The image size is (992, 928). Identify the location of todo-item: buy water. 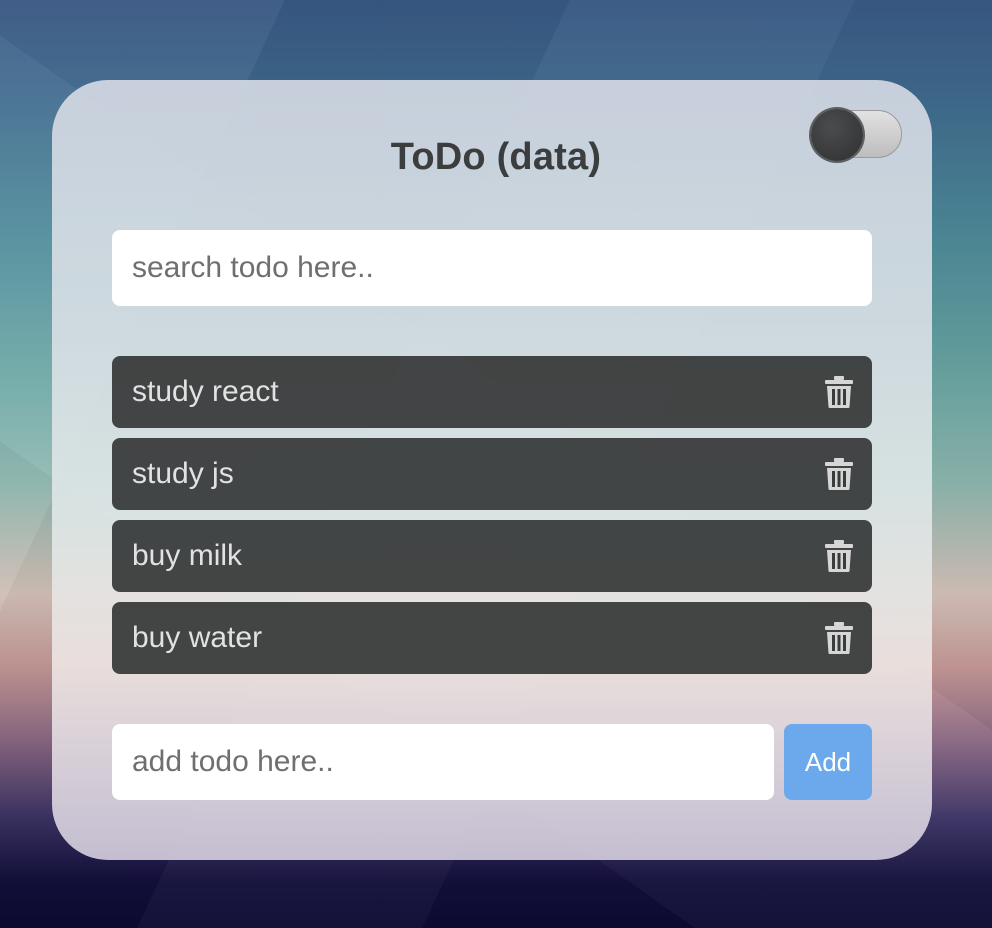
(492, 638).